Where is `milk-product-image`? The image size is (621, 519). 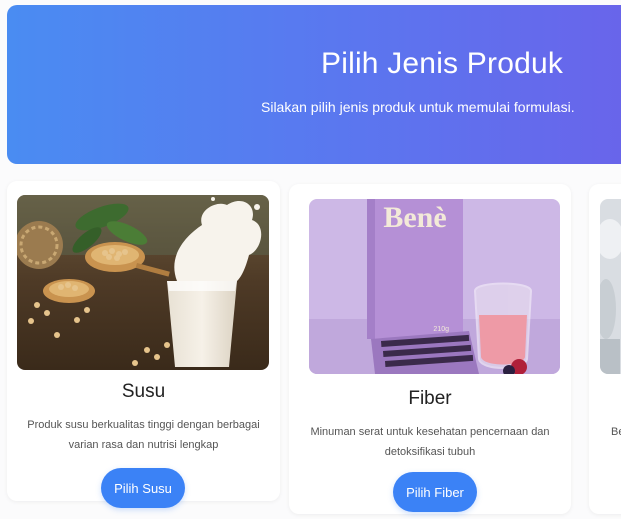 milk-product-image is located at coordinates (143, 282).